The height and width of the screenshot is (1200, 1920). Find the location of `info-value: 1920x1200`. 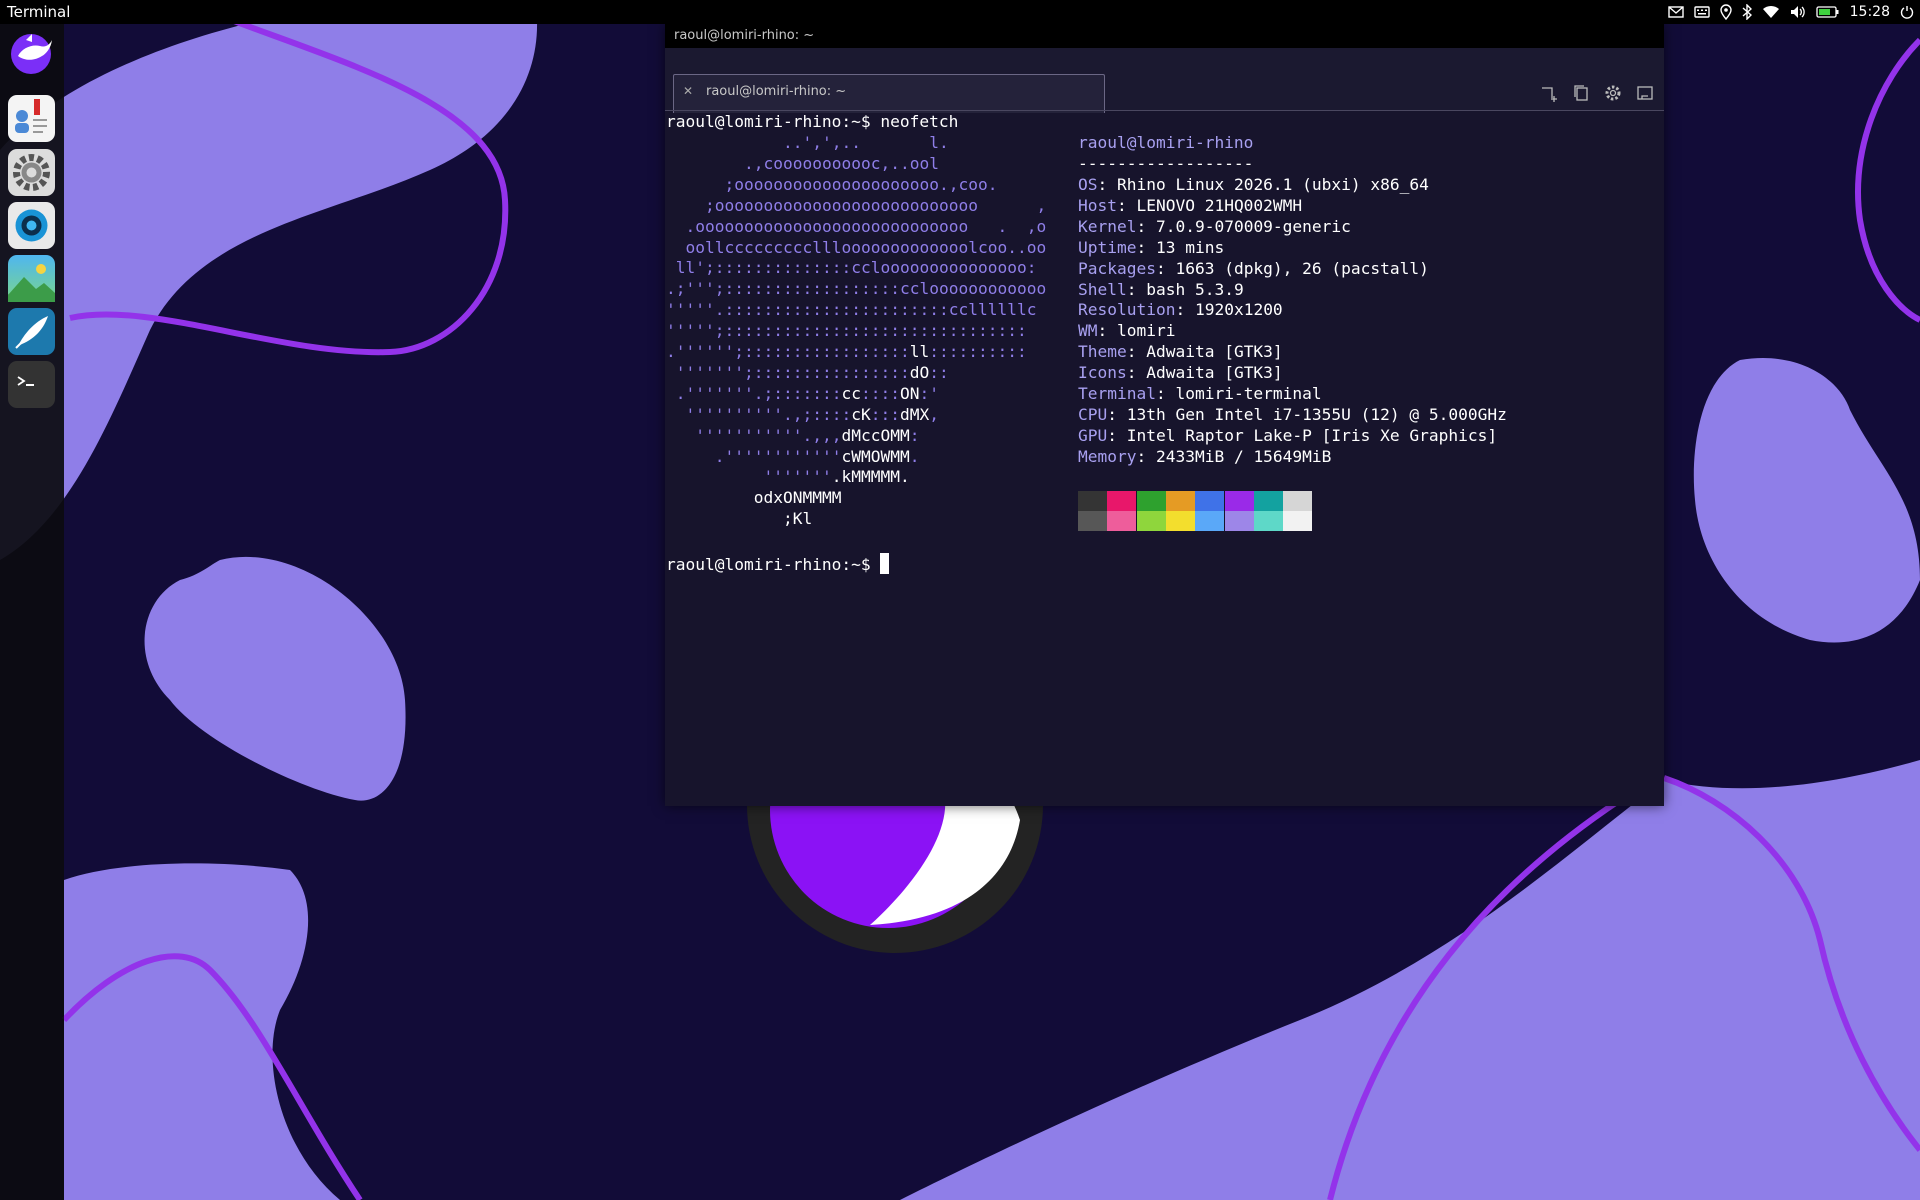

info-value: 1920x1200 is located at coordinates (1238, 310).